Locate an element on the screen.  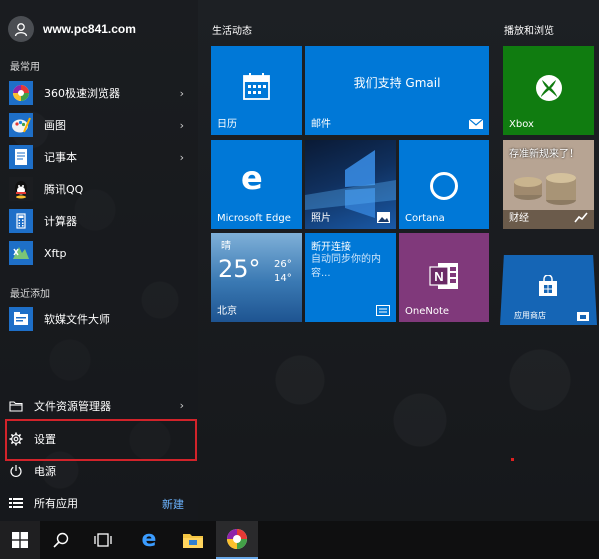
xftp-icon is located at coordinates (21, 253).